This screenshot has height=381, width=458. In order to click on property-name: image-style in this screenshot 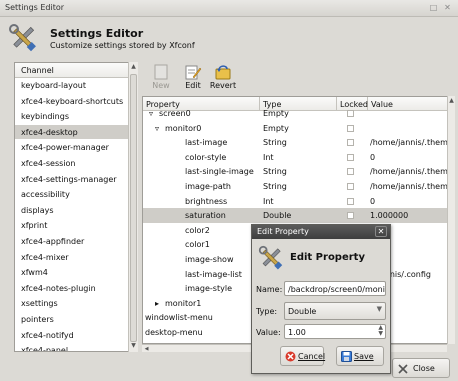, I will do `click(208, 289)`.